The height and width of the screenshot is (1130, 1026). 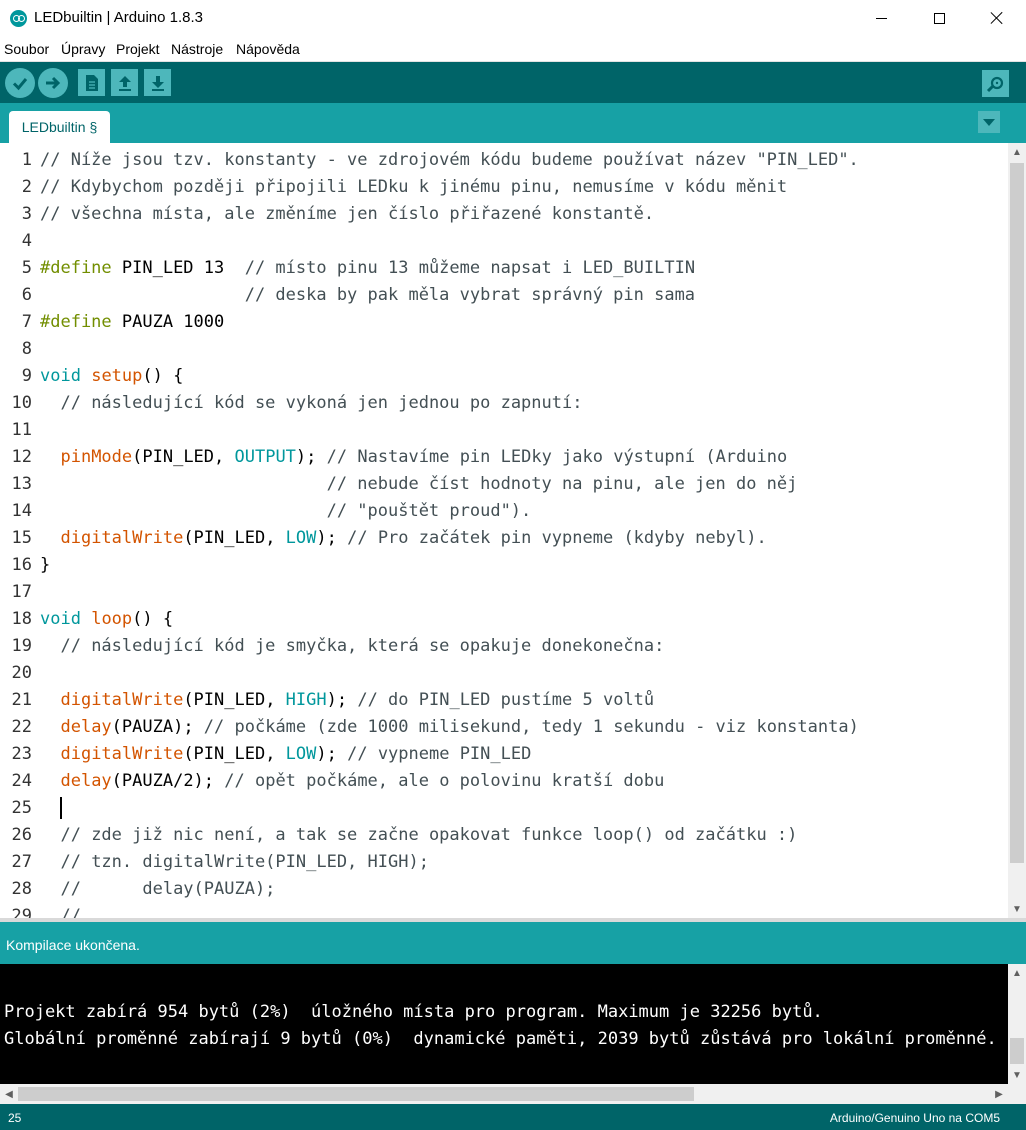 I want to click on code-token: // tzn. digitalWrite(PIN_LED, HIGH);, so click(x=244, y=862).